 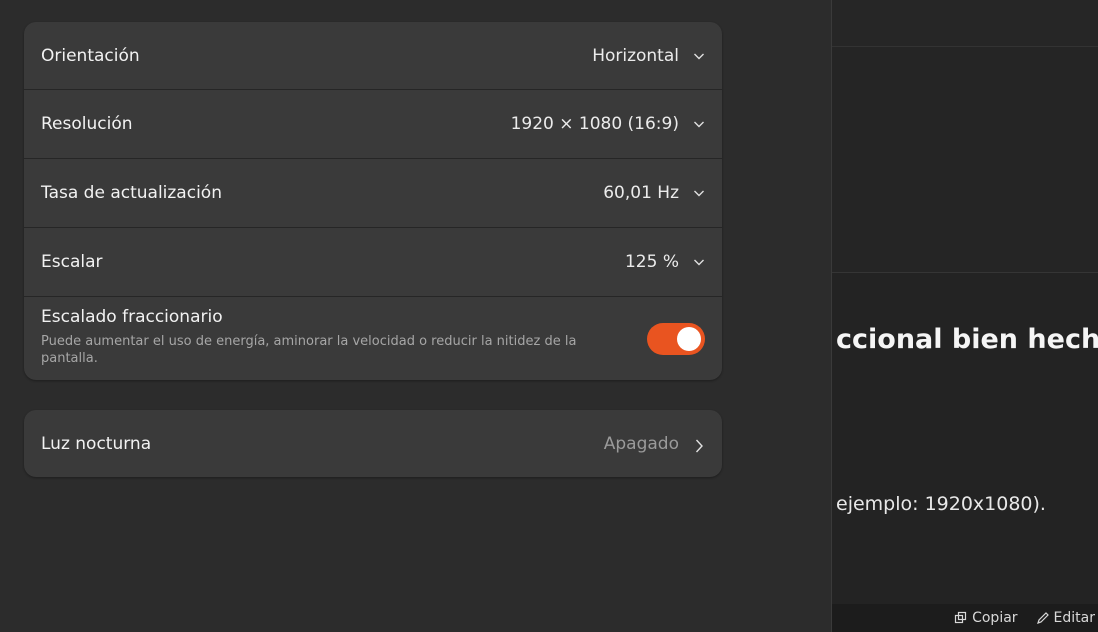 What do you see at coordinates (373, 123) in the screenshot?
I see `resolution-row: Resolución 1920 × 1080 (16:9)` at bounding box center [373, 123].